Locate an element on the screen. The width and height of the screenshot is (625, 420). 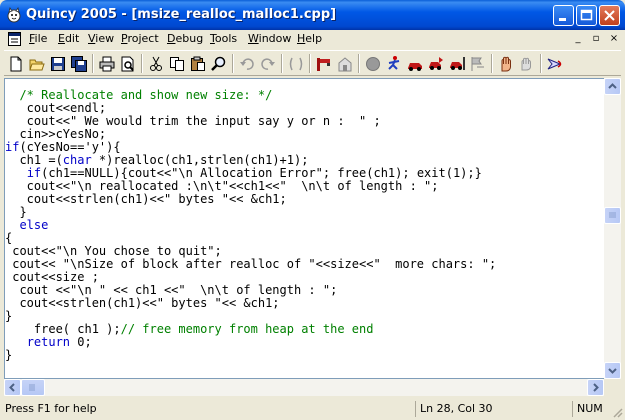
horizontal-scrollbar is located at coordinates (304, 387).